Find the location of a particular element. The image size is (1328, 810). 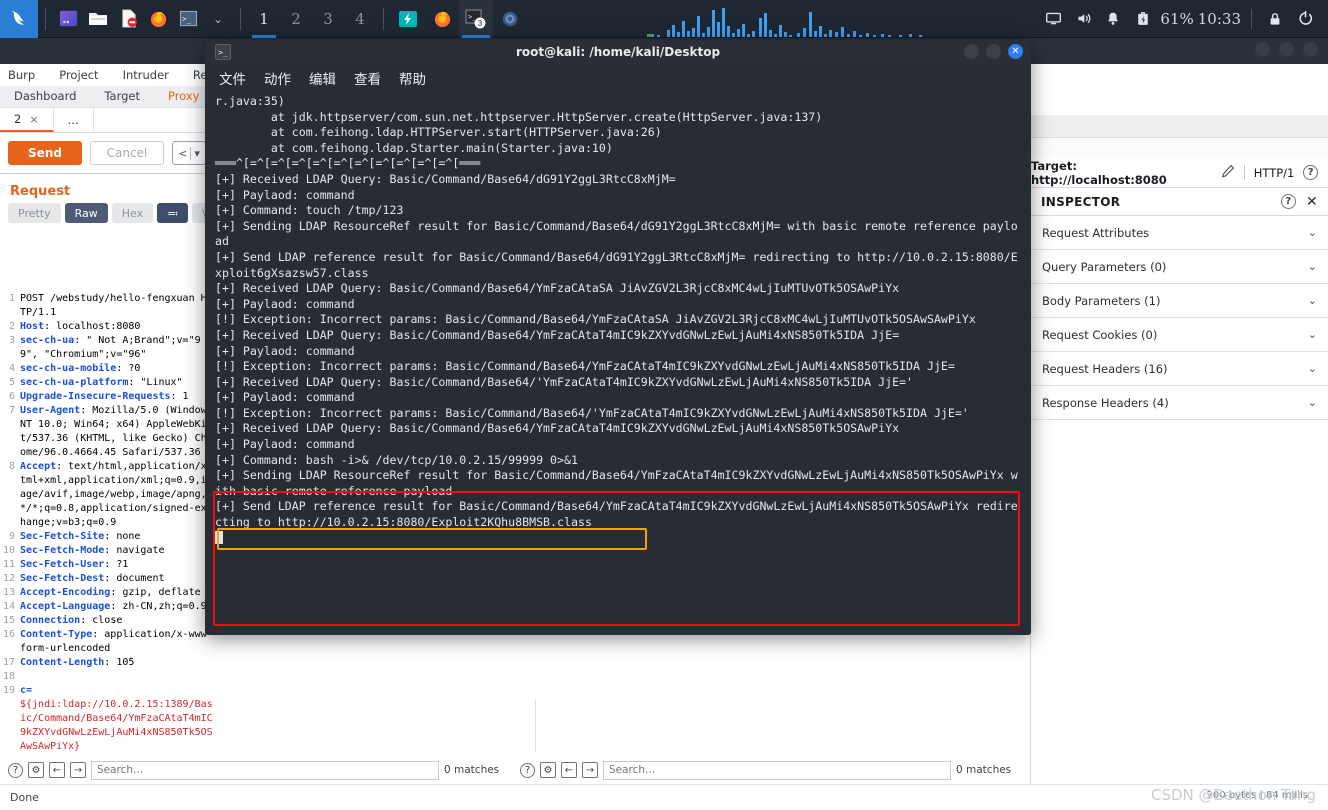

display-icon is located at coordinates (1053, 19).